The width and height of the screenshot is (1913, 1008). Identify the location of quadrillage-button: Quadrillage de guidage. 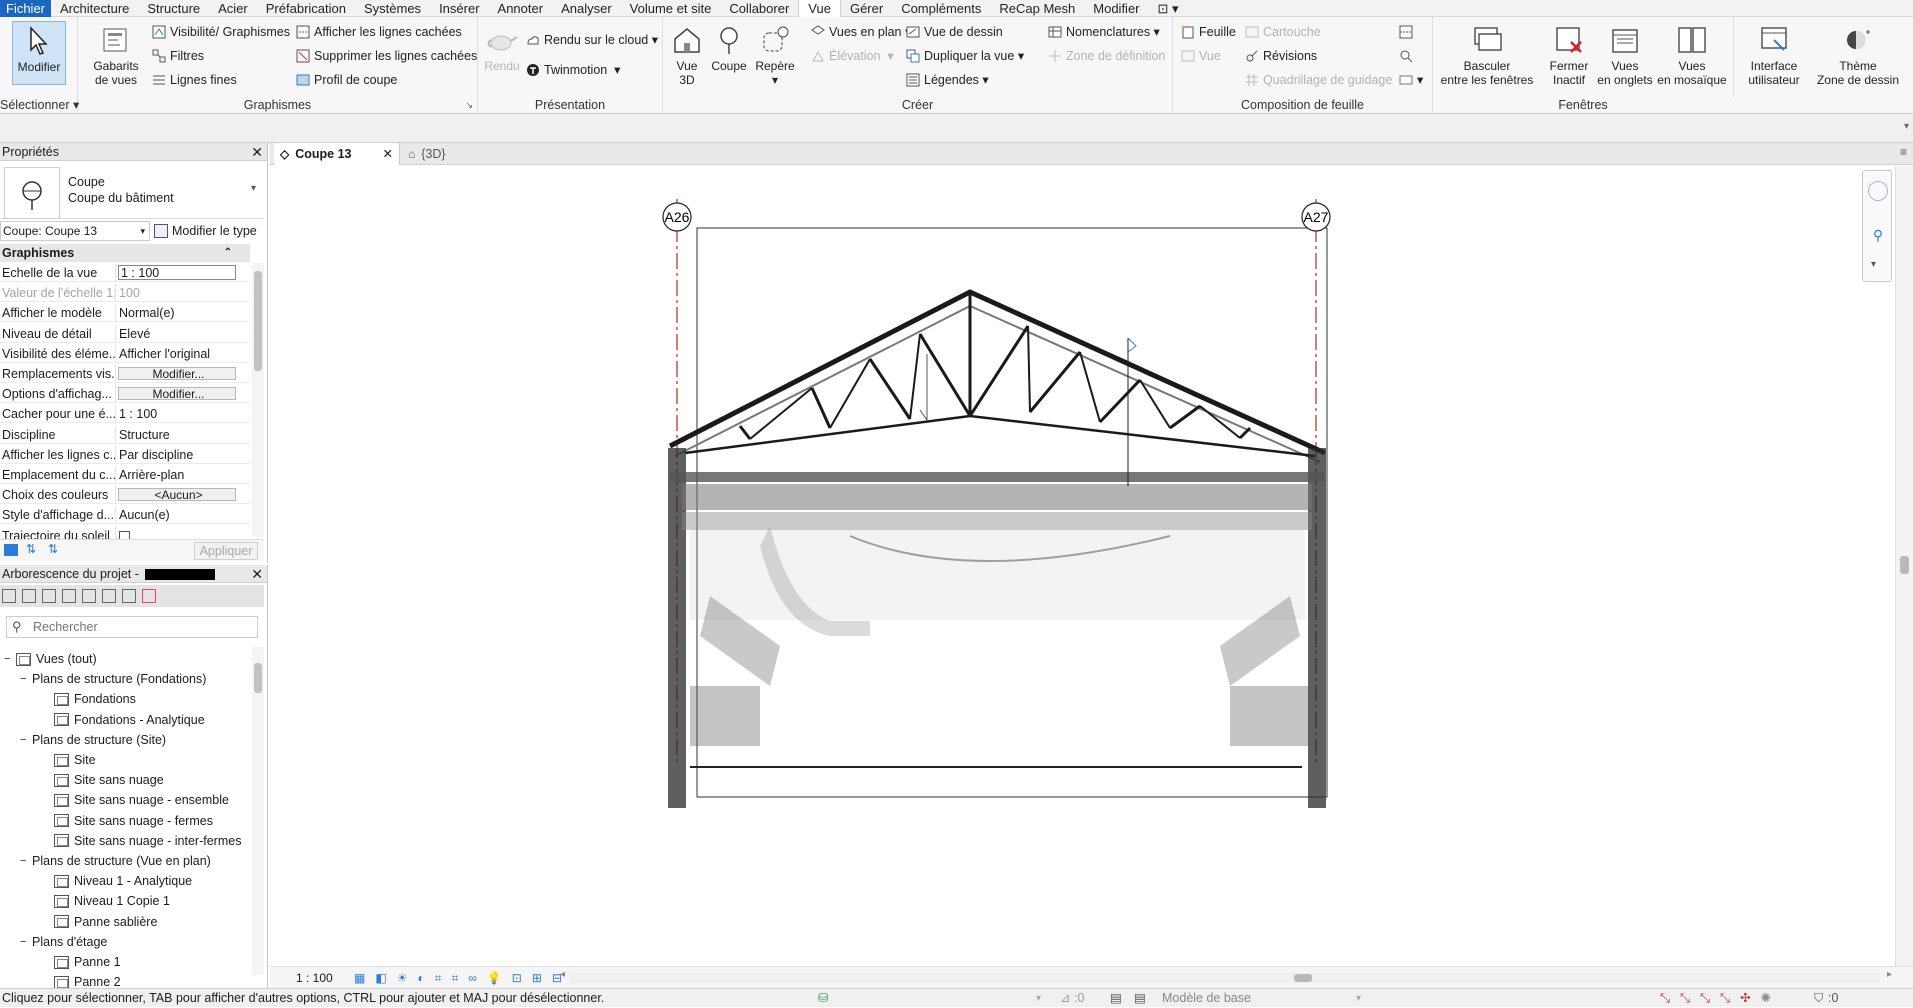
(1318, 80).